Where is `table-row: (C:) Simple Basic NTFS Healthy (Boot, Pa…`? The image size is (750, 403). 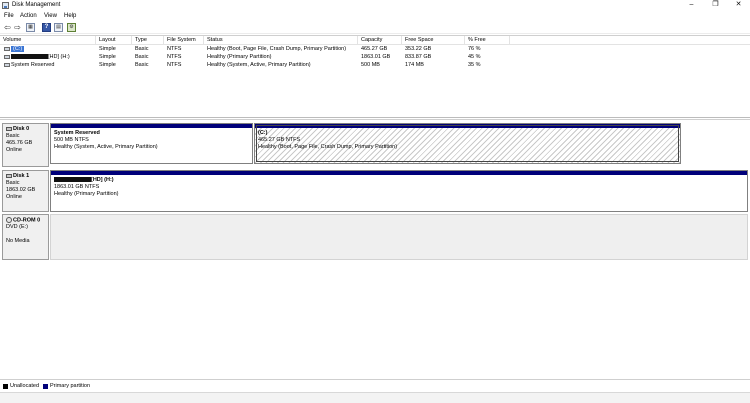 table-row: (C:) Simple Basic NTFS Healthy (Boot, Pa… is located at coordinates (375, 49).